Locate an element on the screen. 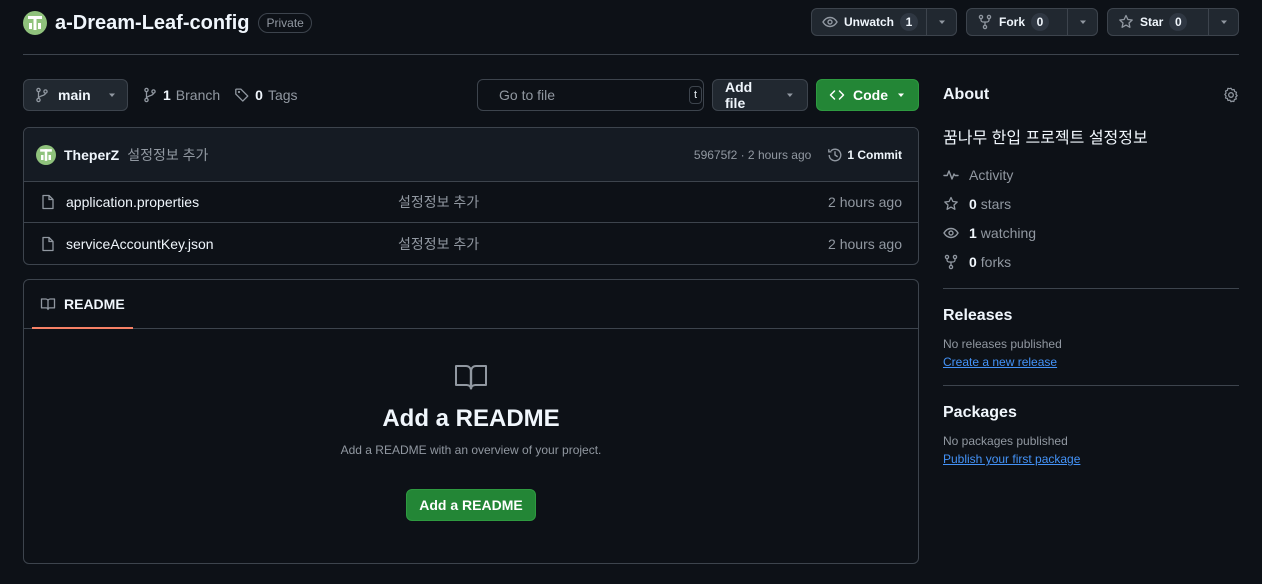  tab-readme: README is located at coordinates (82, 304).